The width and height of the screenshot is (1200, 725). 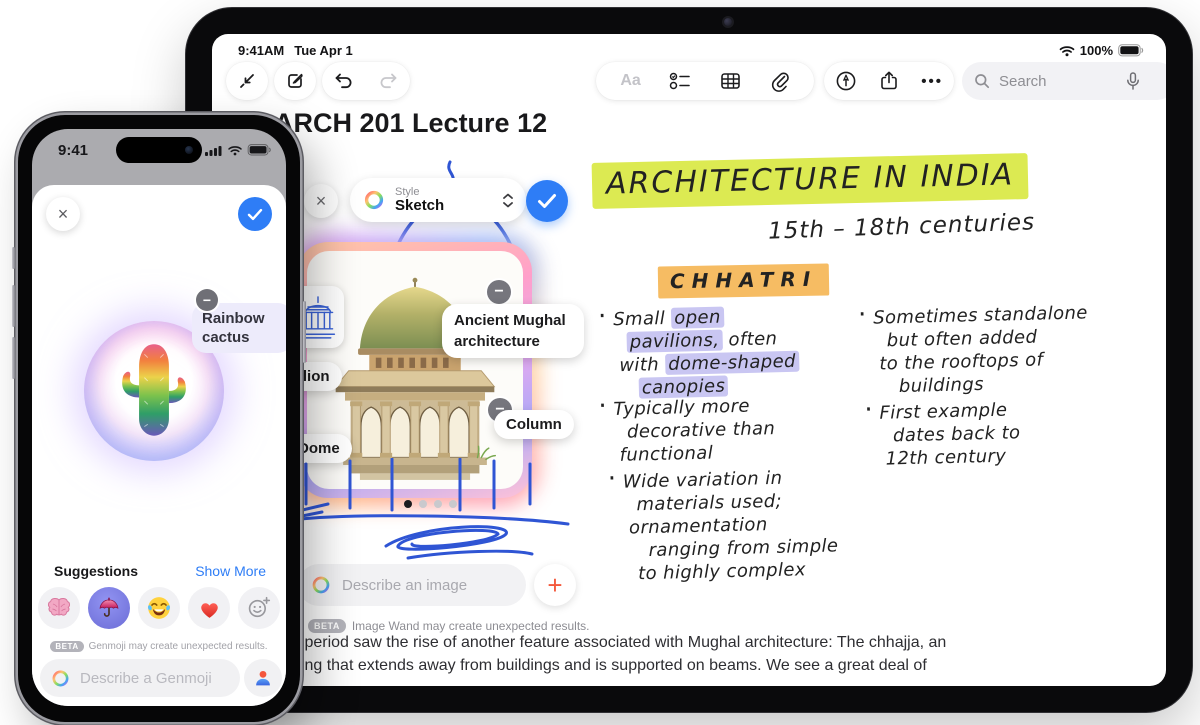 What do you see at coordinates (420, 205) in the screenshot?
I see `style-value: Sketch` at bounding box center [420, 205].